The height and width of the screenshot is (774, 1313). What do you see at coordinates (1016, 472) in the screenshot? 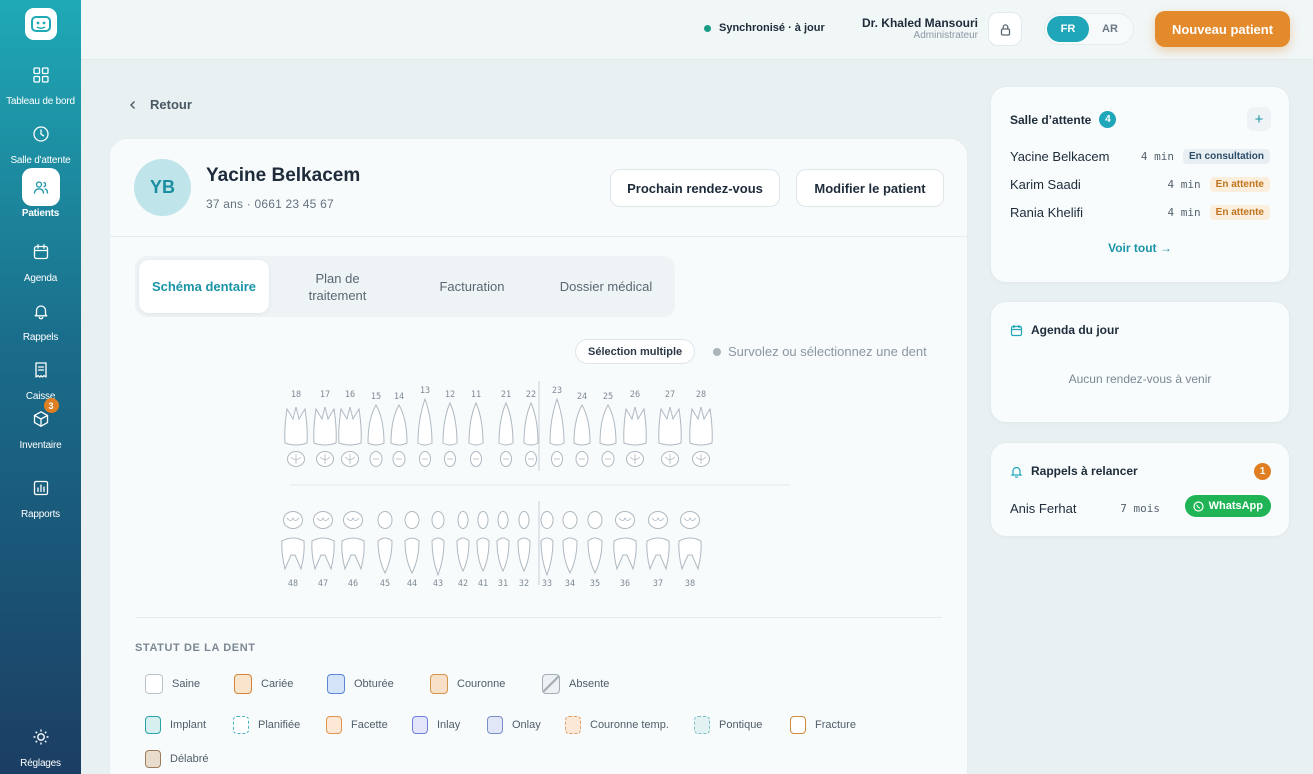
I see `bell-icon` at bounding box center [1016, 472].